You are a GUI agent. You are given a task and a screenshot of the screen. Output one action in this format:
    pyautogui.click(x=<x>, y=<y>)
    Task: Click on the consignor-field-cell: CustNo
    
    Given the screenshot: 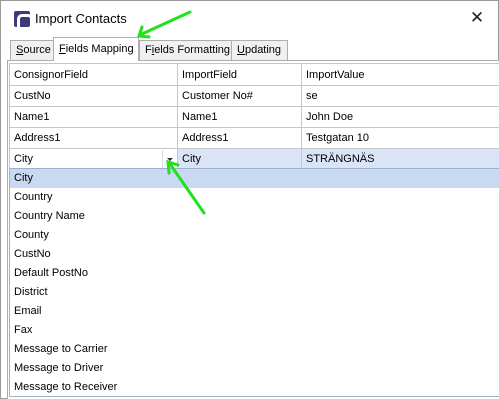 What is the action you would take?
    pyautogui.click(x=93, y=96)
    